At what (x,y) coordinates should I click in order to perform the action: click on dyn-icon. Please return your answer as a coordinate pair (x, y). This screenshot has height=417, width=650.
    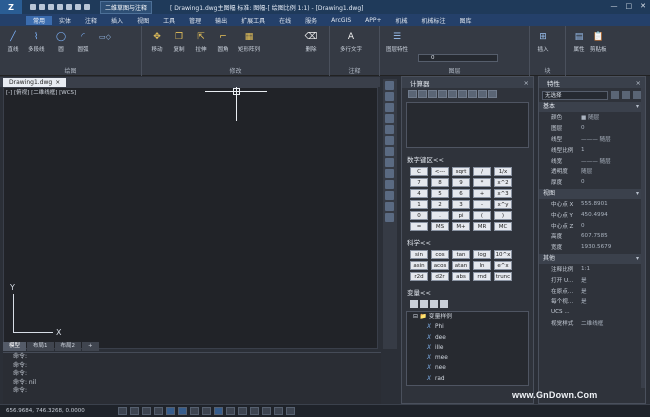
    Looking at the image, I should click on (218, 411).